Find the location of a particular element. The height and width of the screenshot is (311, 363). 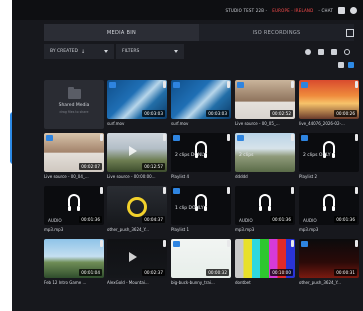

media-tile: 2 clips ddddd is located at coordinates (265, 157).